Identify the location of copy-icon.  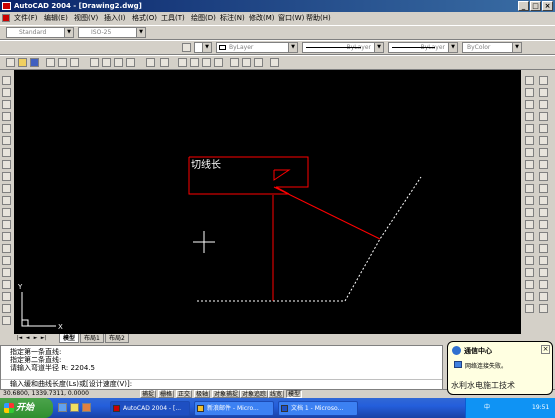
(106, 62).